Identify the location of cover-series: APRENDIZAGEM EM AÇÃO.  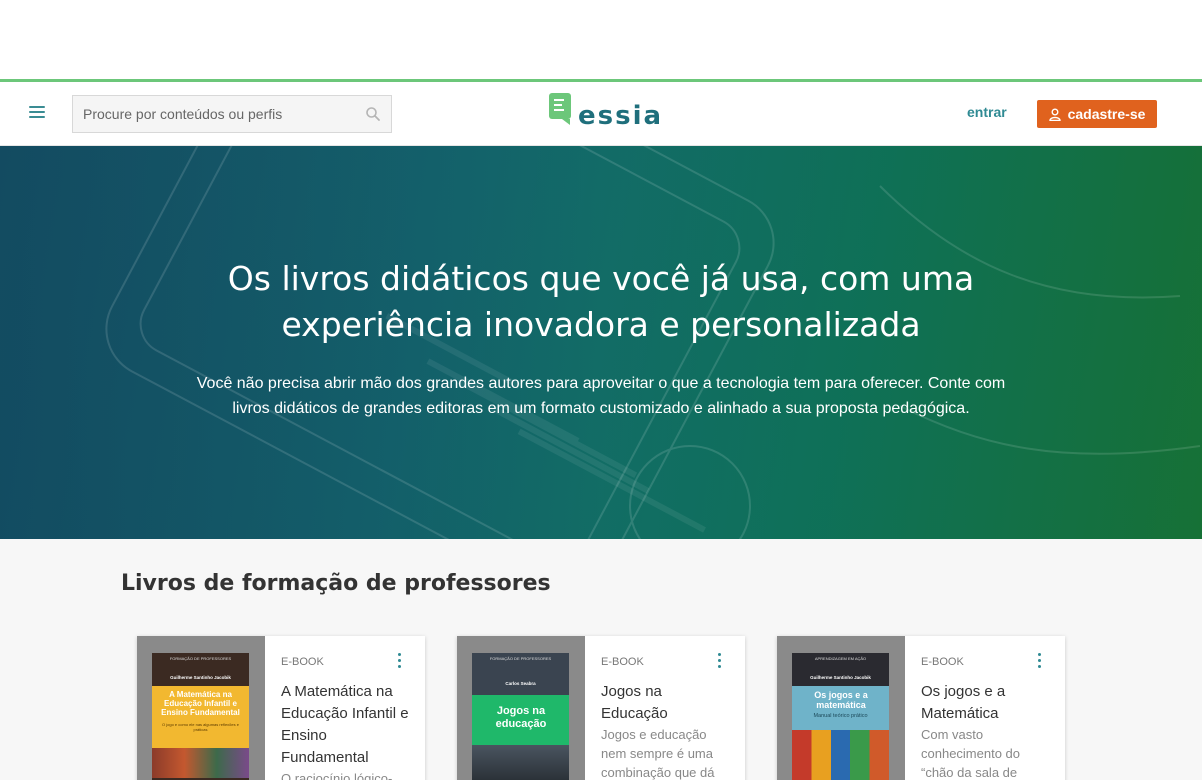
(840, 658).